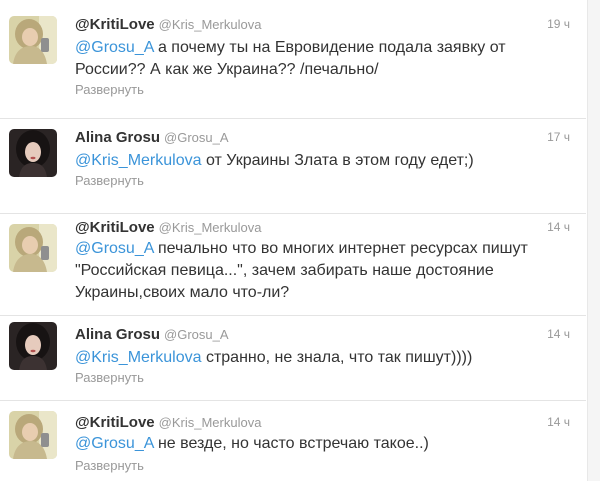  I want to click on tweet-header: Alina Grosu @Grosu_A 17 ч, so click(322, 139).